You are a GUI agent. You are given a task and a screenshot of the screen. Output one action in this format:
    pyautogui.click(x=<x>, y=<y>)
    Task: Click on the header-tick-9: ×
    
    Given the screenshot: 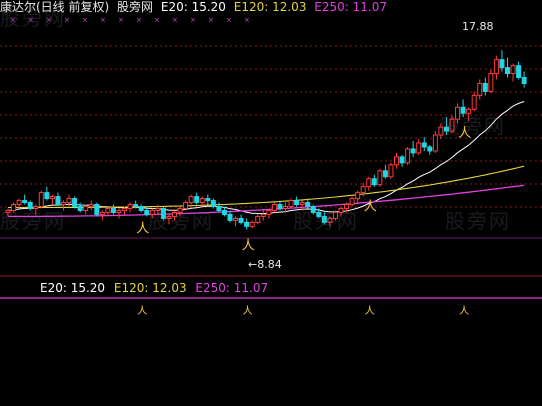 What is the action you would take?
    pyautogui.click(x=175, y=20)
    